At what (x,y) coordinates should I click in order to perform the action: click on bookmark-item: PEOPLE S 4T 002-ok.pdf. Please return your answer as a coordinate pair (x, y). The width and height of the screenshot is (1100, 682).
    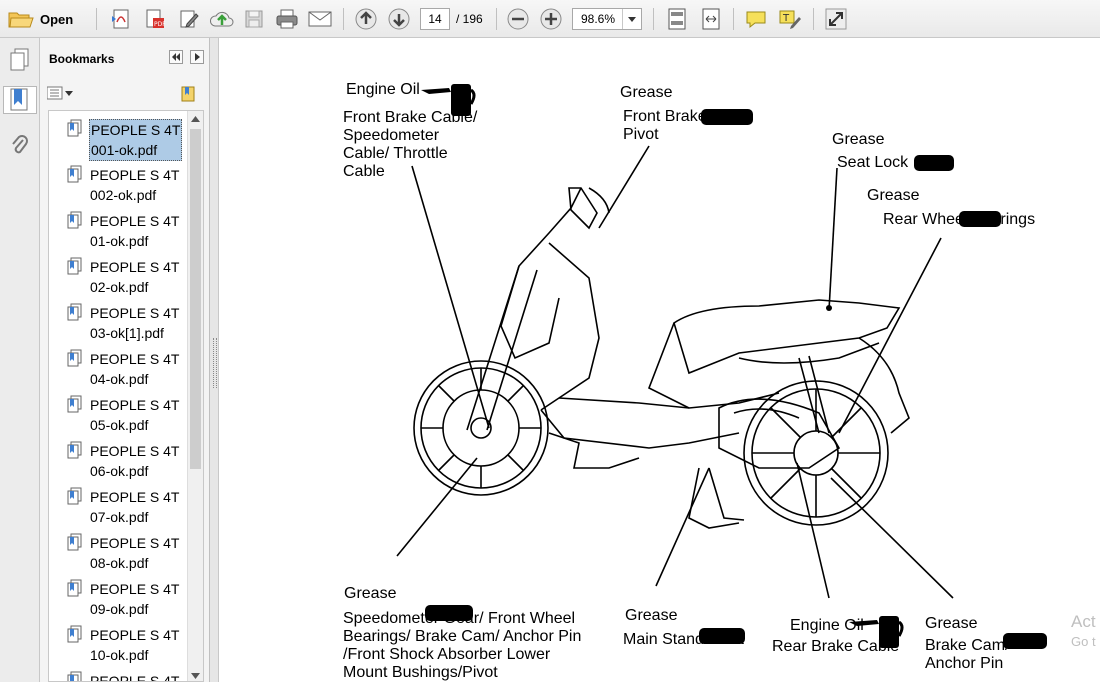
    Looking at the image, I should click on (118, 183).